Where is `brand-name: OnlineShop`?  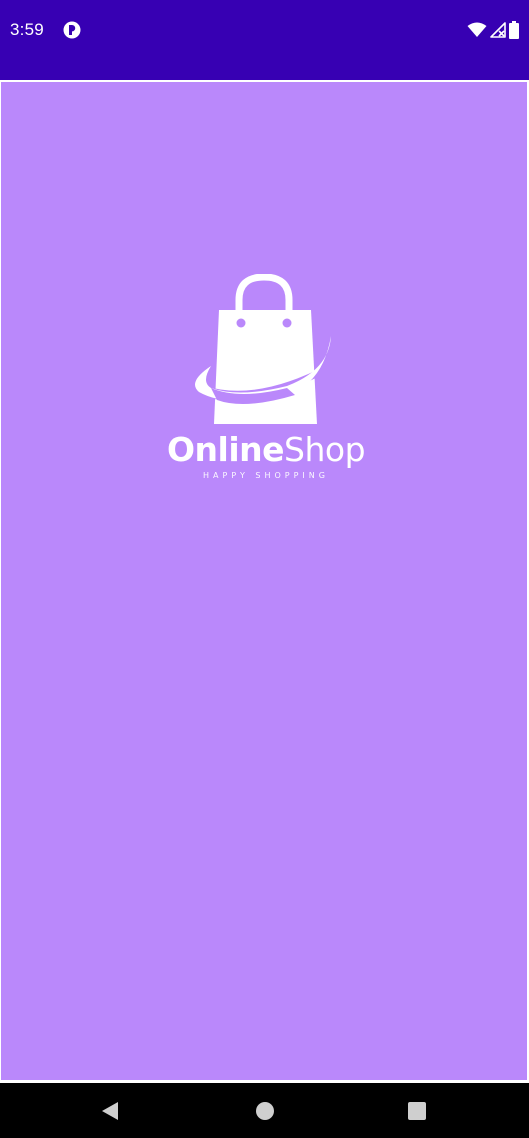
brand-name: OnlineShop is located at coordinates (266, 450).